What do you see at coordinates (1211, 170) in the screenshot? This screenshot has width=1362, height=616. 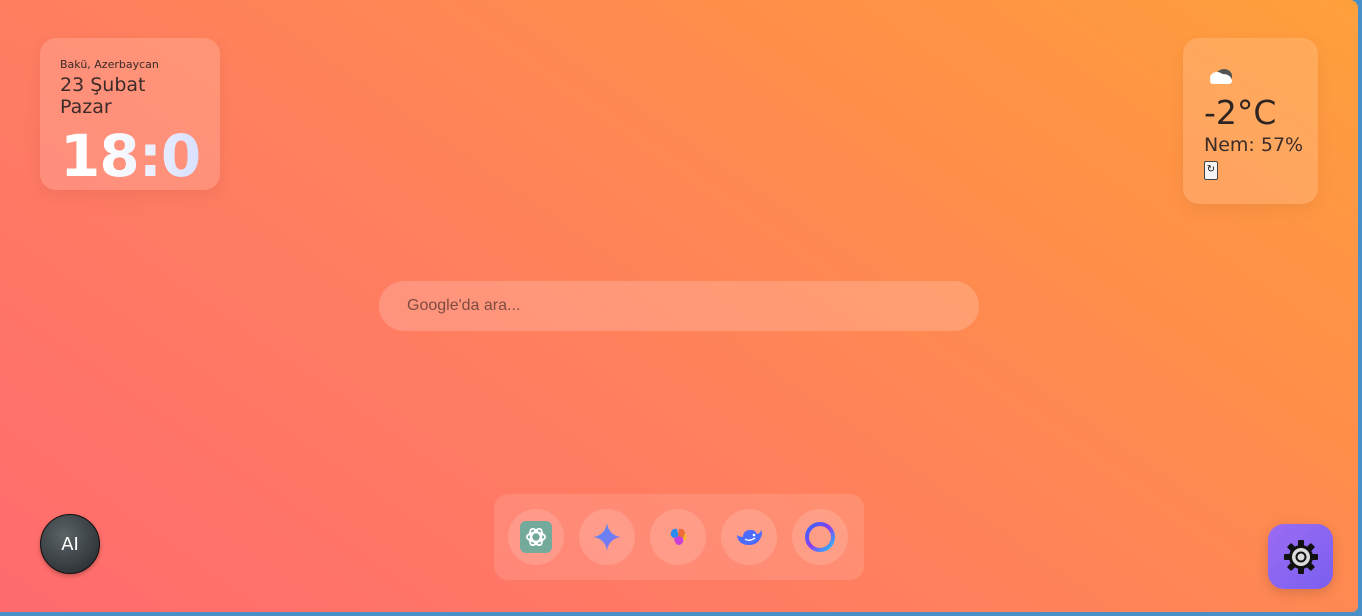 I see `weather-refresh-button: ↻` at bounding box center [1211, 170].